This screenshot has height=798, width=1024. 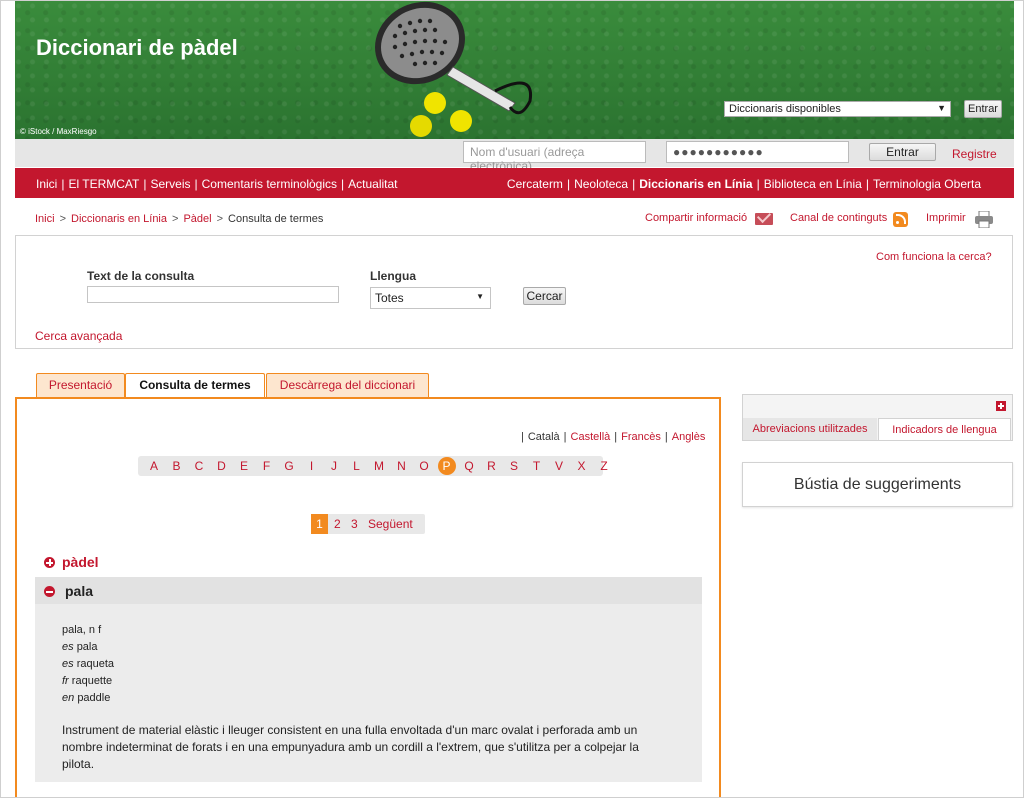 I want to click on nav-item-neoloteca: Neoloteca, so click(x=601, y=184).